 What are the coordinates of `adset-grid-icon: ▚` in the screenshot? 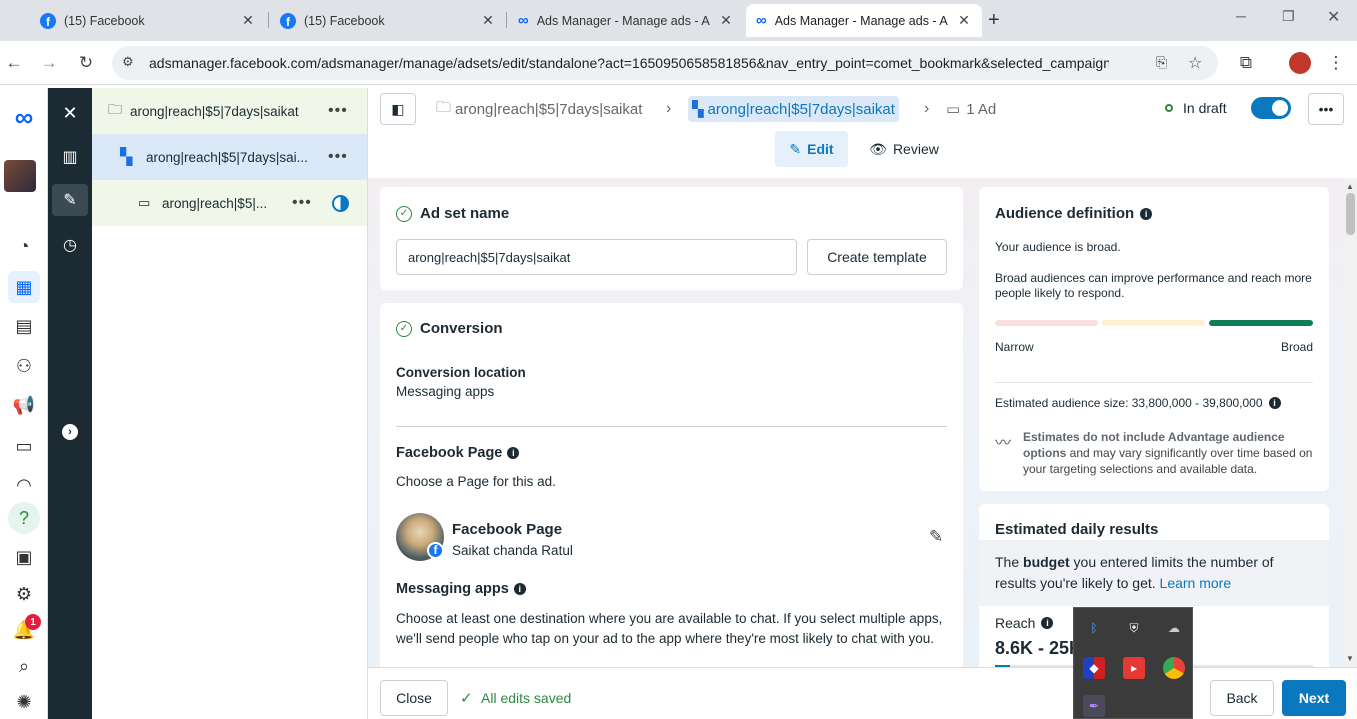 It's located at (126, 157).